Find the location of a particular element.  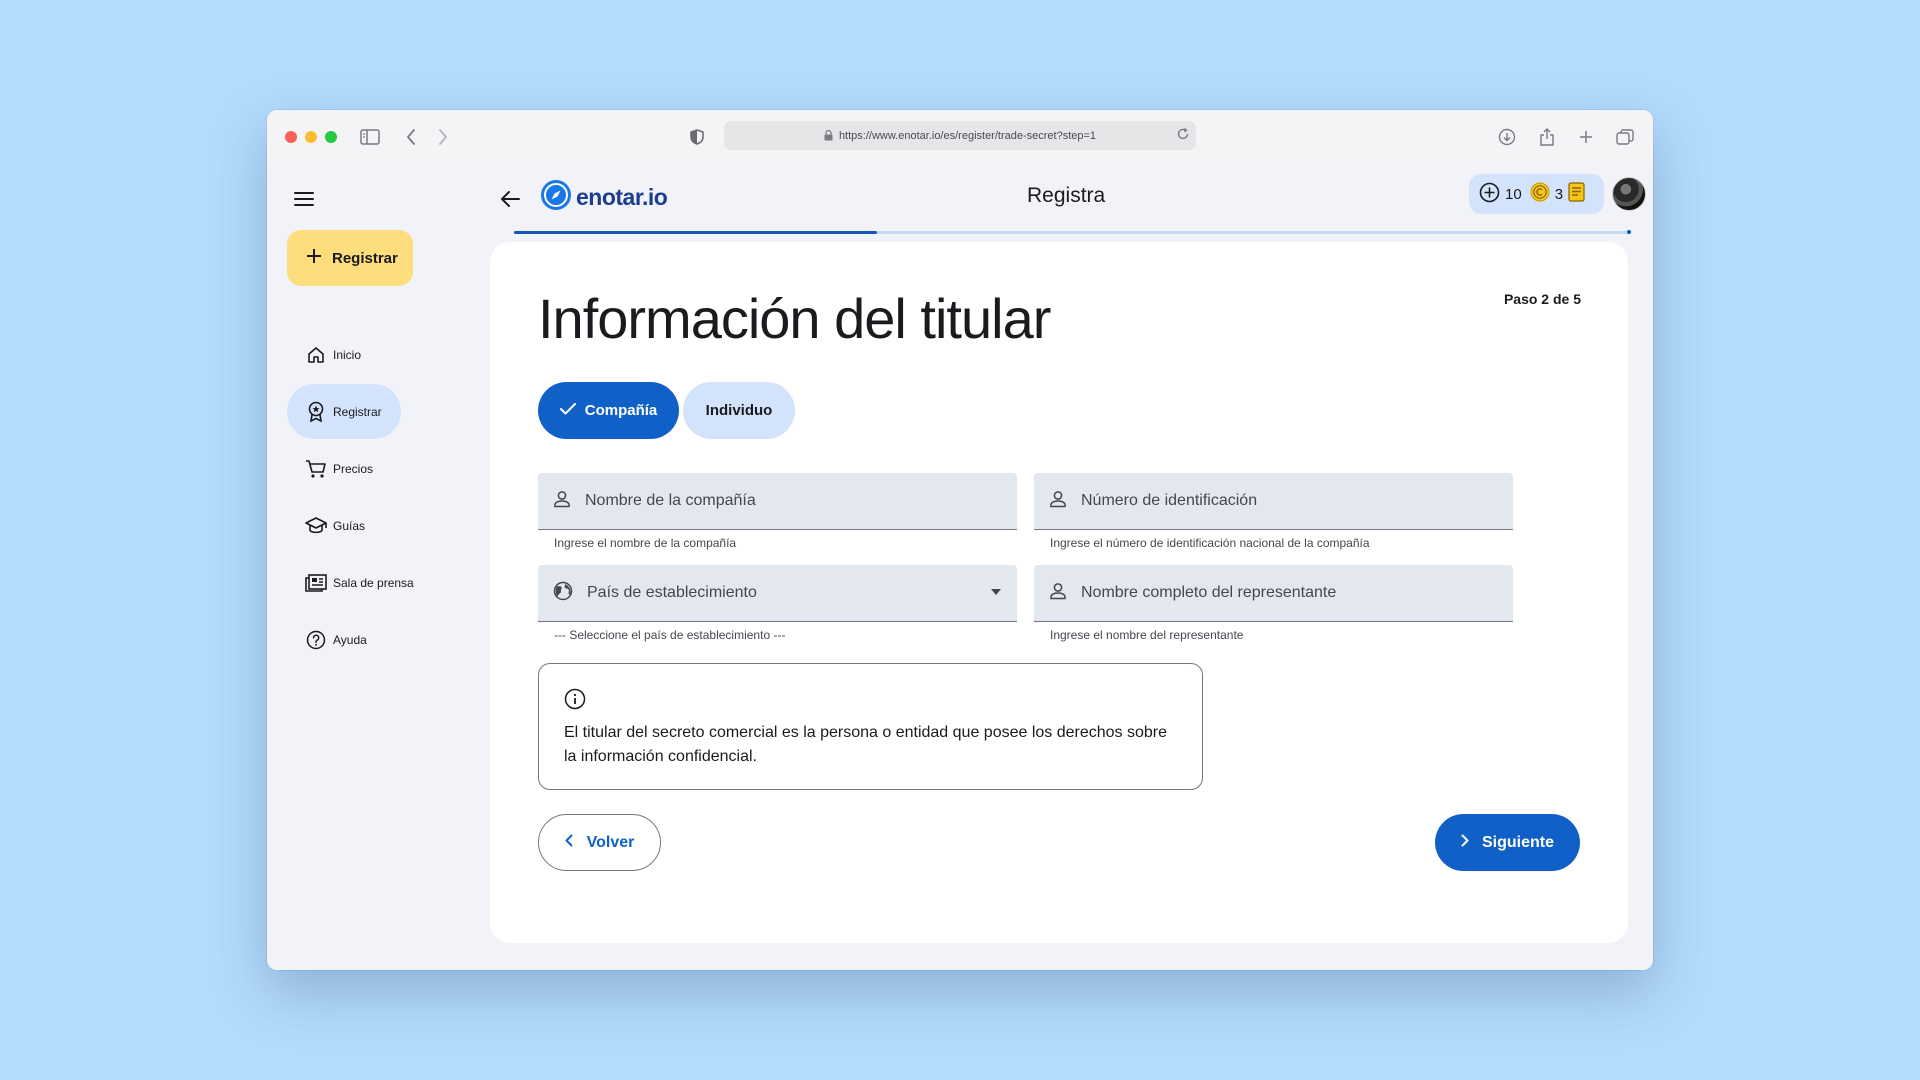

share-icon is located at coordinates (1547, 137).